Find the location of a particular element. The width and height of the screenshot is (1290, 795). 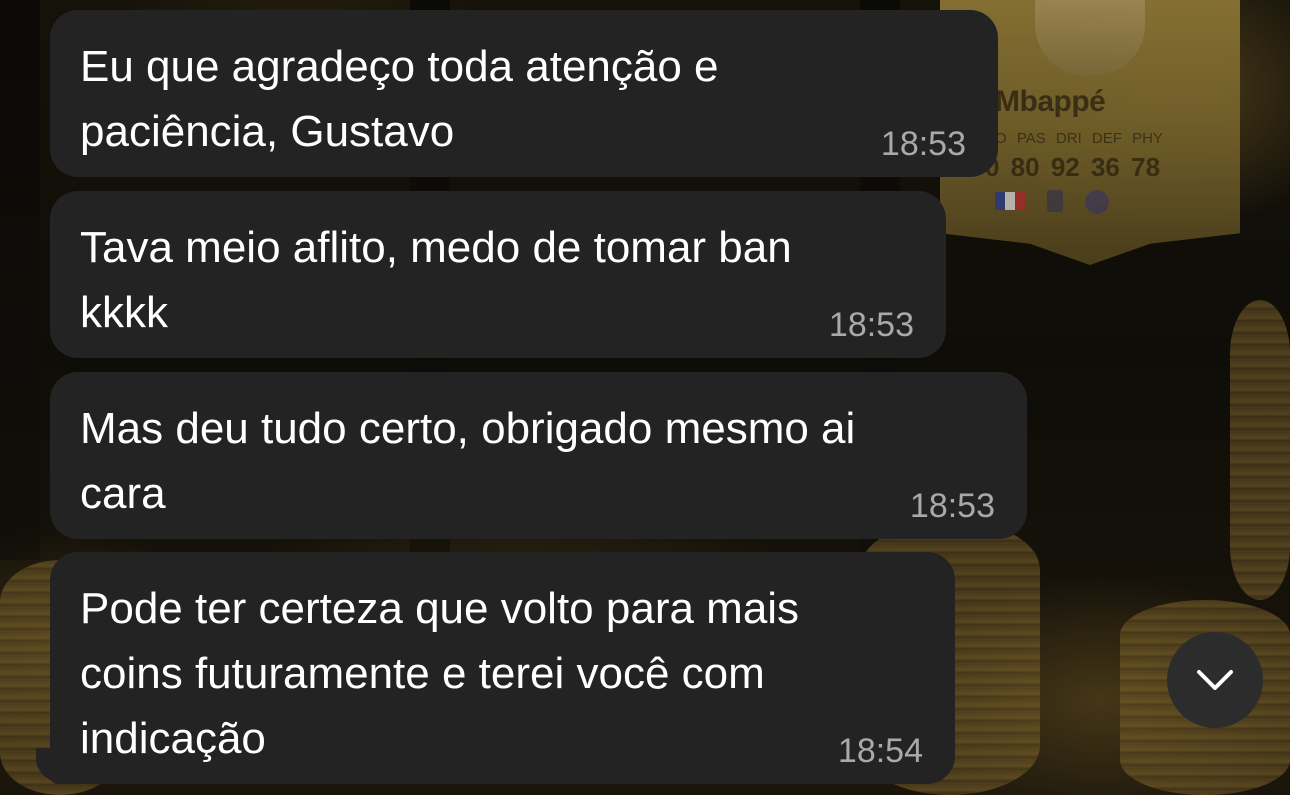

club-badge-icon is located at coordinates (1097, 202).